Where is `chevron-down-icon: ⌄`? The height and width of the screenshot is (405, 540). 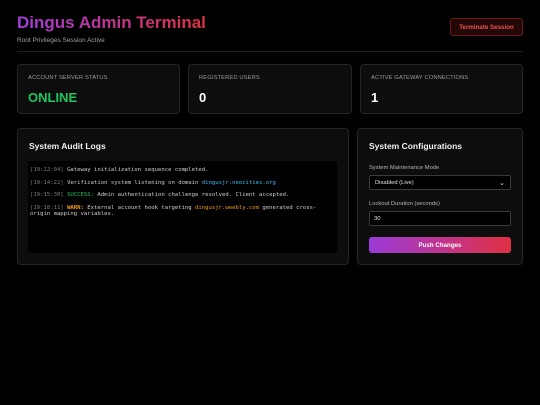
chevron-down-icon: ⌄ is located at coordinates (502, 183).